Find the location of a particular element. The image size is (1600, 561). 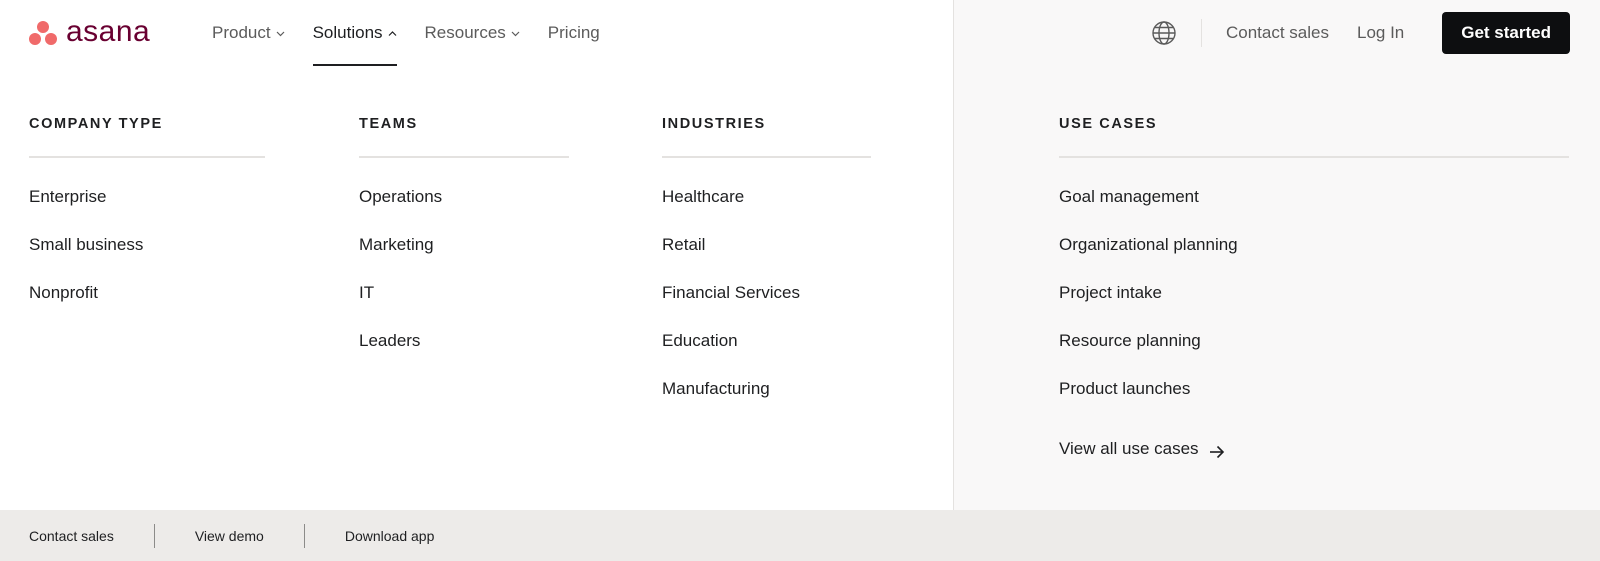

footer-view-demo-link: View demo is located at coordinates (229, 536).